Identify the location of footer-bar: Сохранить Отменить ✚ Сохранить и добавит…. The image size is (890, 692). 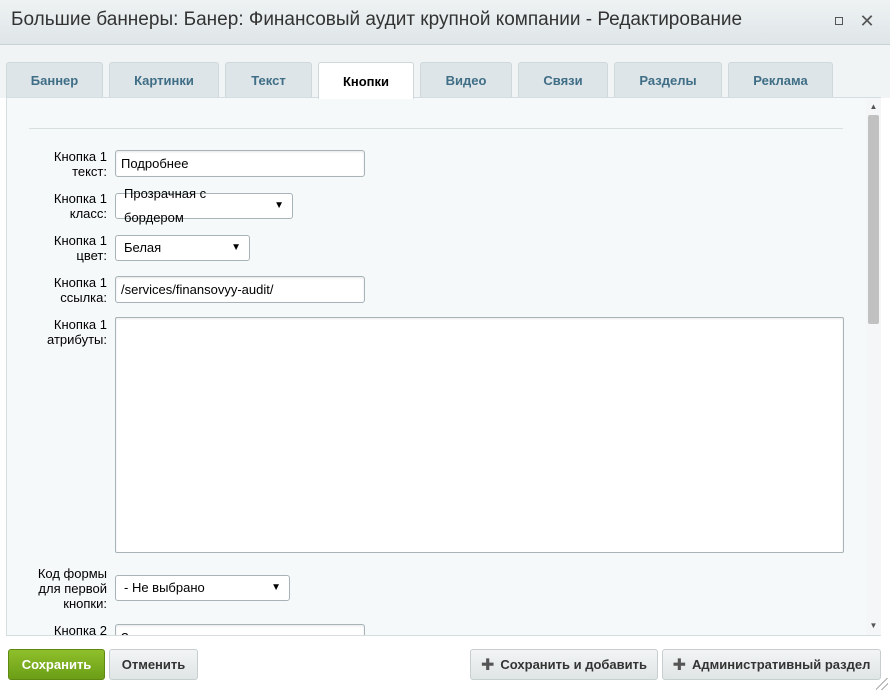
(445, 664).